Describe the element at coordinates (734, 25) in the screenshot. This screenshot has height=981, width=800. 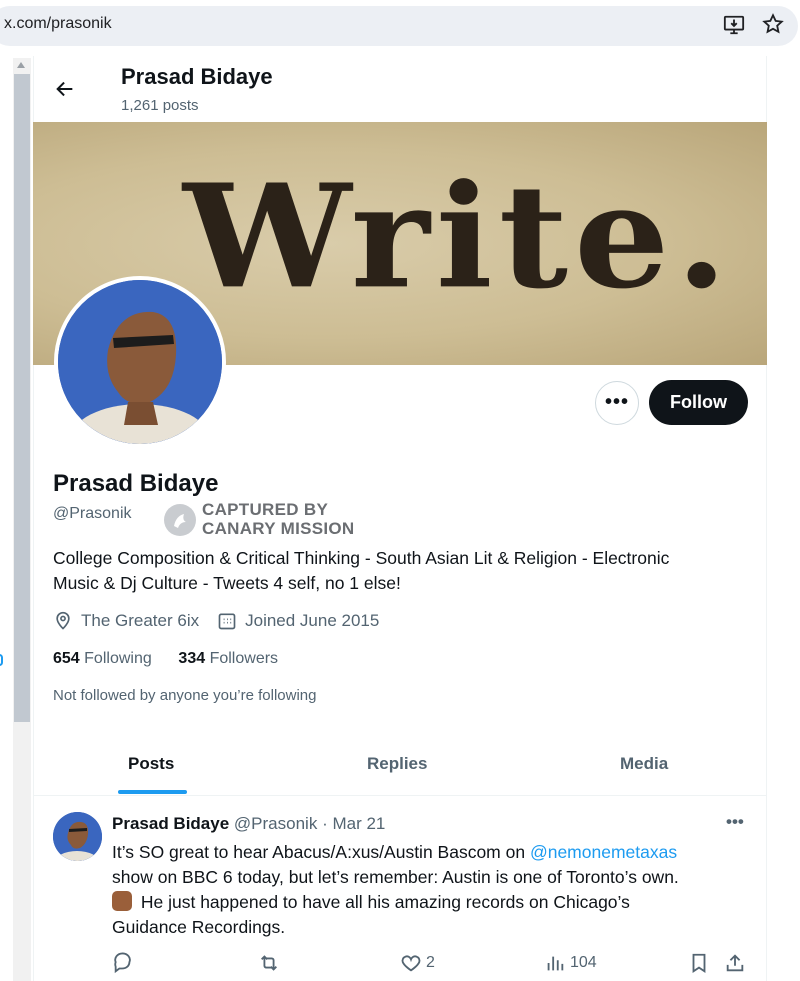
I see `install-app-icon` at that location.